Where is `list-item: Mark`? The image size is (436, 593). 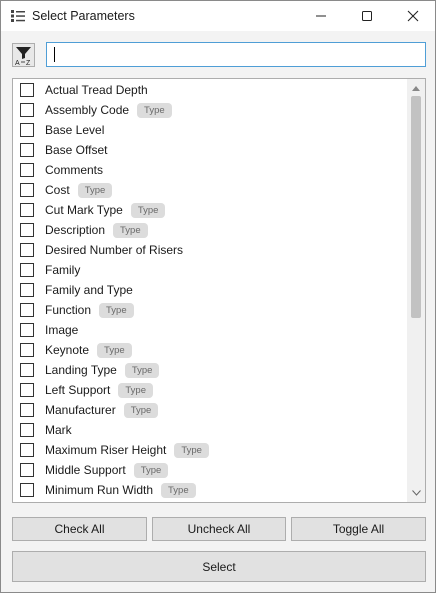
list-item: Mark is located at coordinates (210, 430).